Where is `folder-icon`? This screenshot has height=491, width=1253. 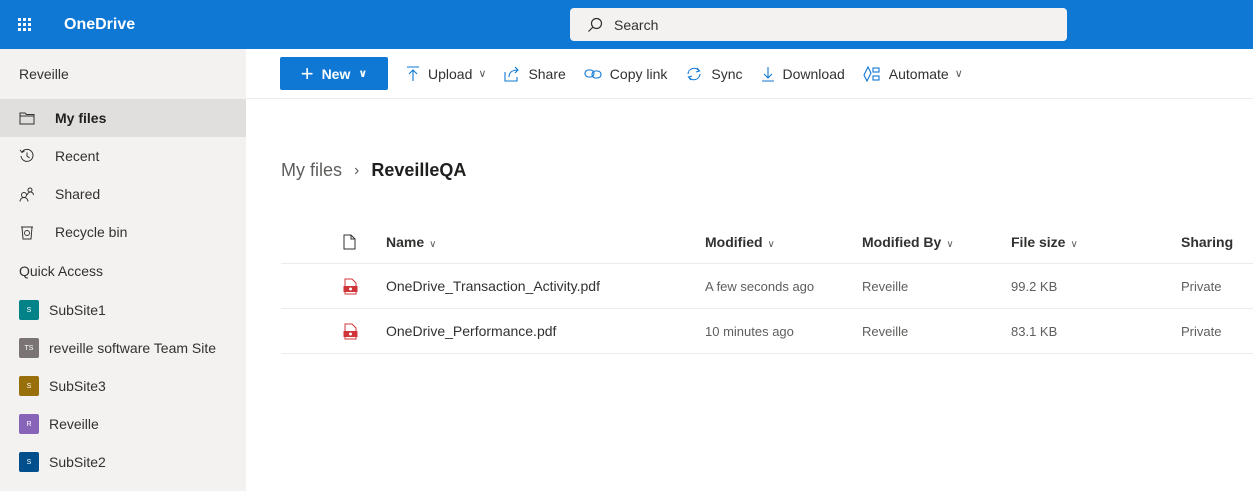 folder-icon is located at coordinates (27, 118).